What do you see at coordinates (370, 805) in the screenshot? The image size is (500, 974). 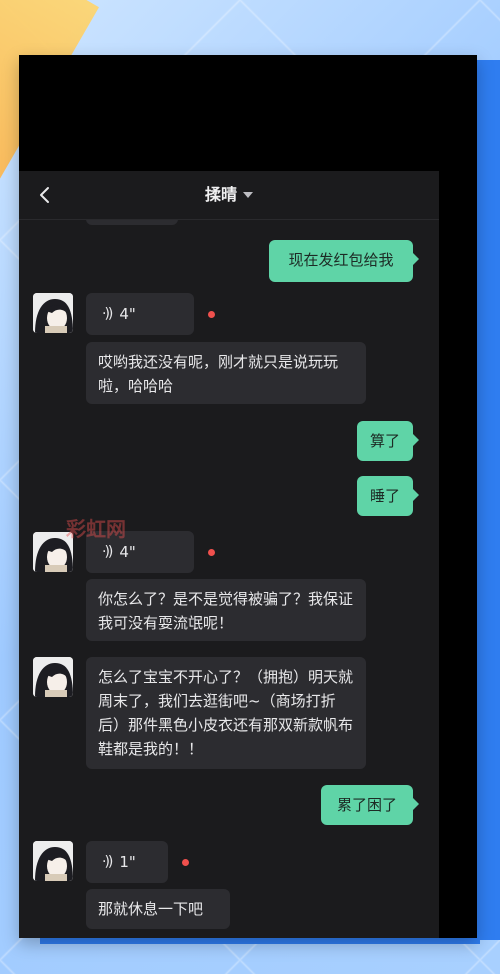 I see `message-bubble-sent: 累了困了` at bounding box center [370, 805].